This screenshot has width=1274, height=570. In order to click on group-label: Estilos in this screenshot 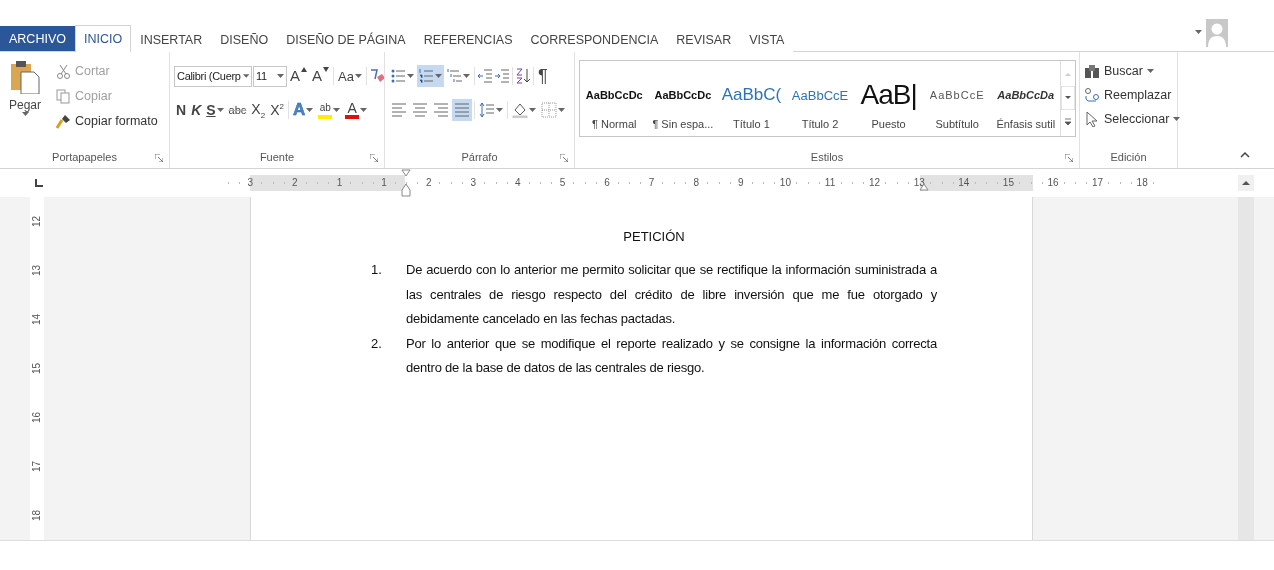, I will do `click(827, 157)`.